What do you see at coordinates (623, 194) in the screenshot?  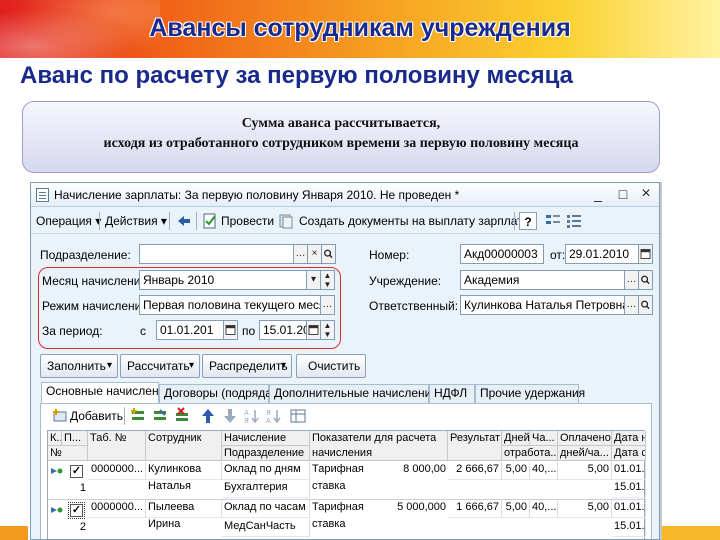 I see `maximize-button: □` at bounding box center [623, 194].